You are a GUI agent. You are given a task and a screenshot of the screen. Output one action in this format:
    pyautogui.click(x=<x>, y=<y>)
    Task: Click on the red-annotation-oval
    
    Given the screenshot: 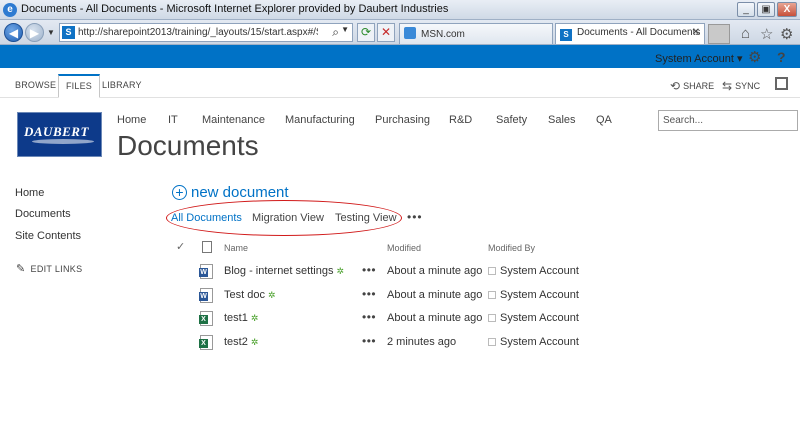 What is the action you would take?
    pyautogui.click(x=284, y=218)
    